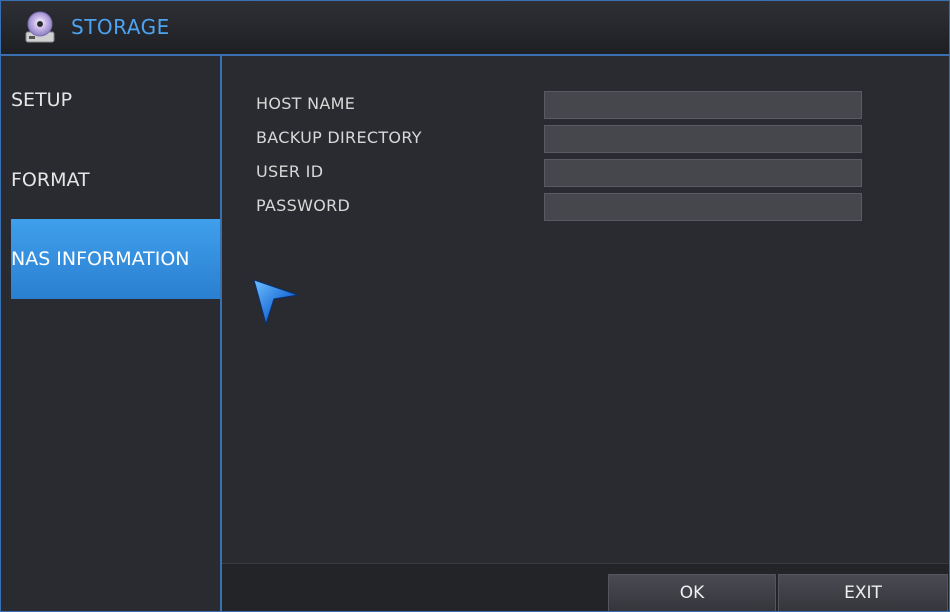 Image resolution: width=950 pixels, height=612 pixels. I want to click on ok-button: OK, so click(692, 592).